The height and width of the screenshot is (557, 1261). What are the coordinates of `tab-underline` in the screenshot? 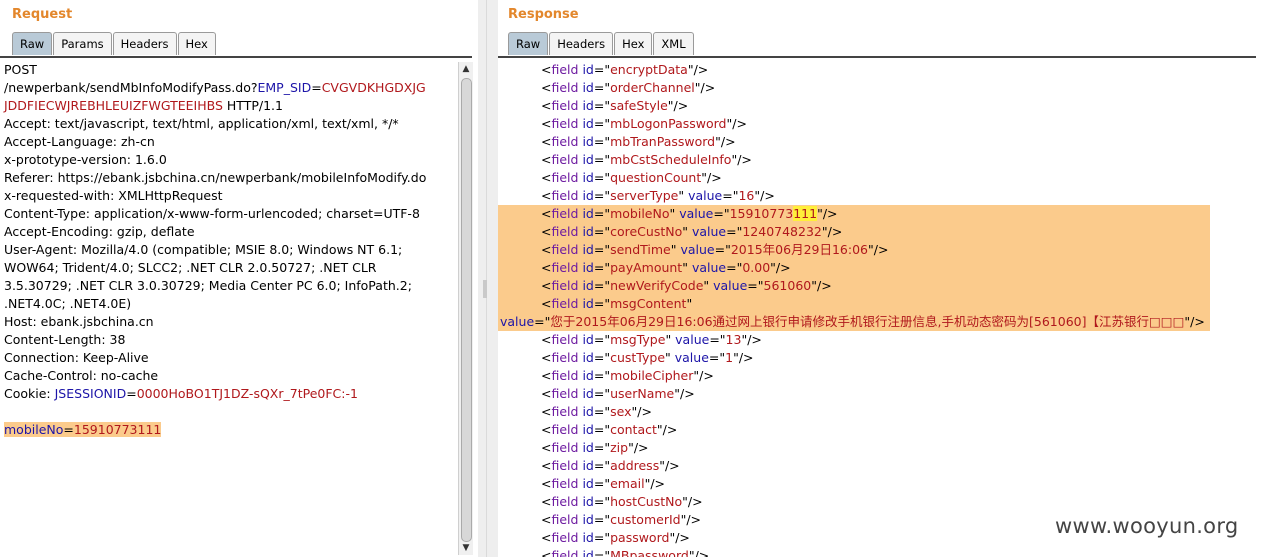 It's located at (877, 57).